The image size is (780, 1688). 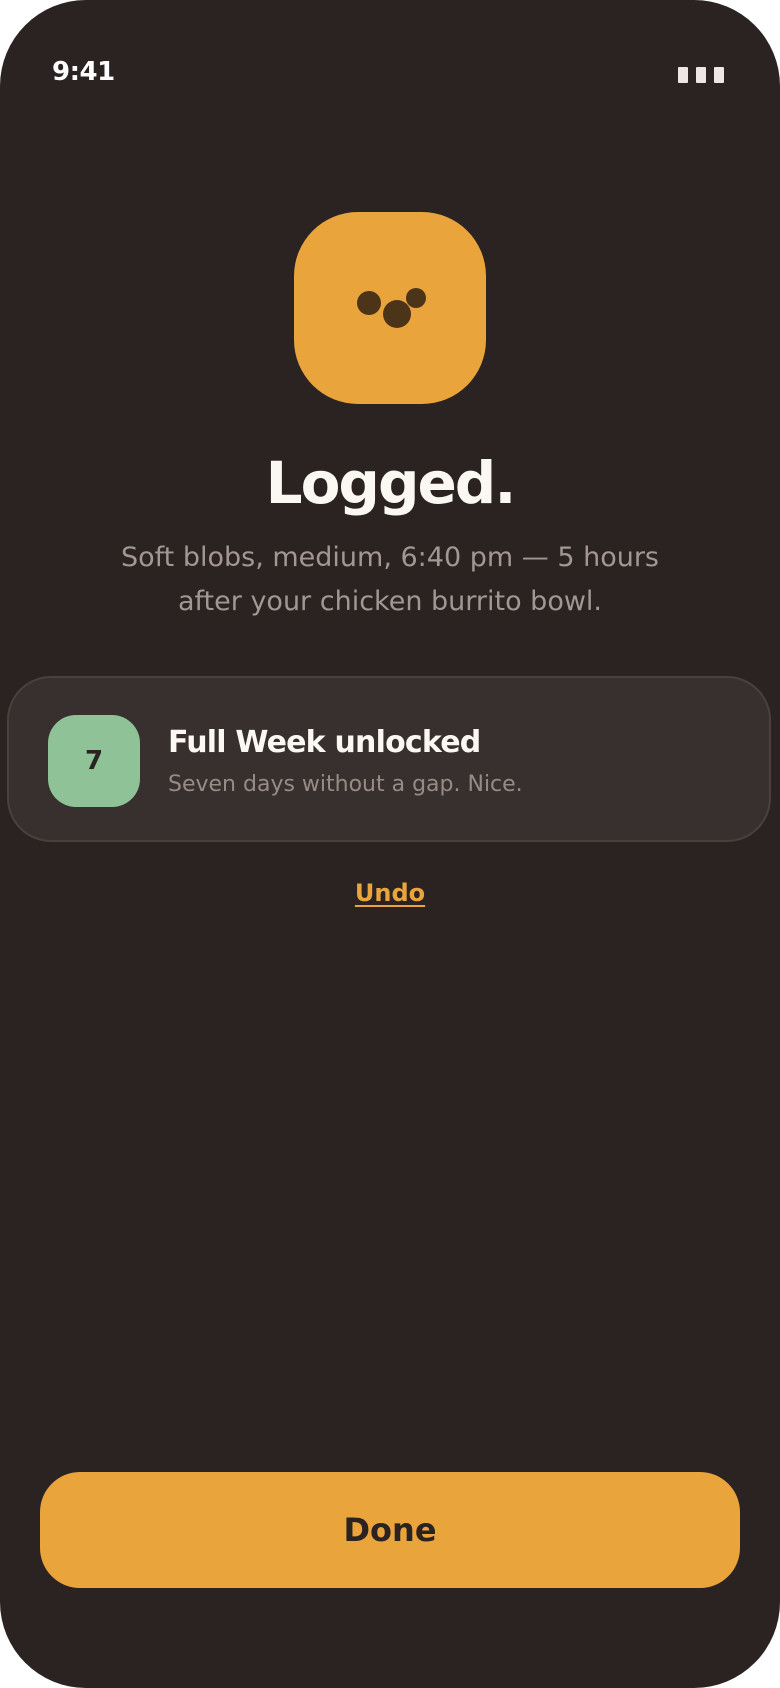 What do you see at coordinates (391, 483) in the screenshot?
I see `page-title: Logged.` at bounding box center [391, 483].